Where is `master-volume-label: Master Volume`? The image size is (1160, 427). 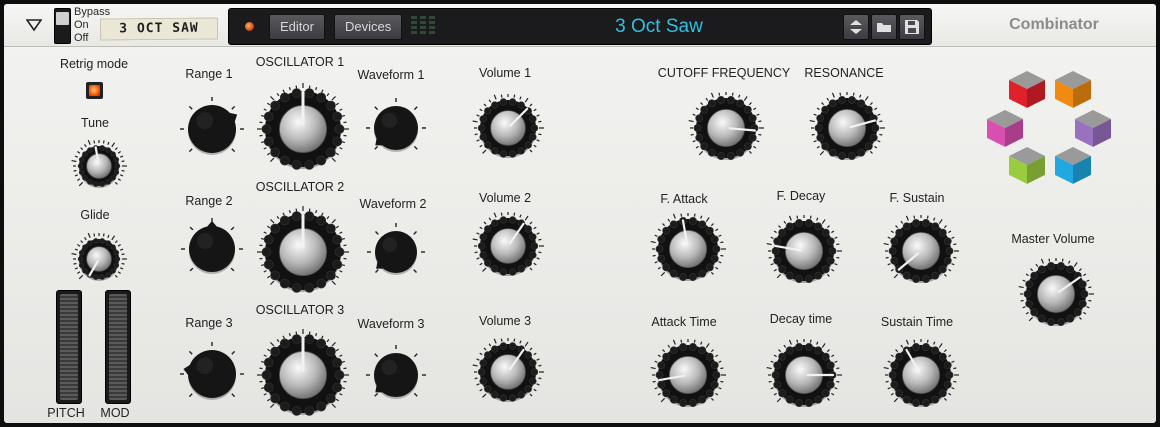
master-volume-label: Master Volume is located at coordinates (1053, 239).